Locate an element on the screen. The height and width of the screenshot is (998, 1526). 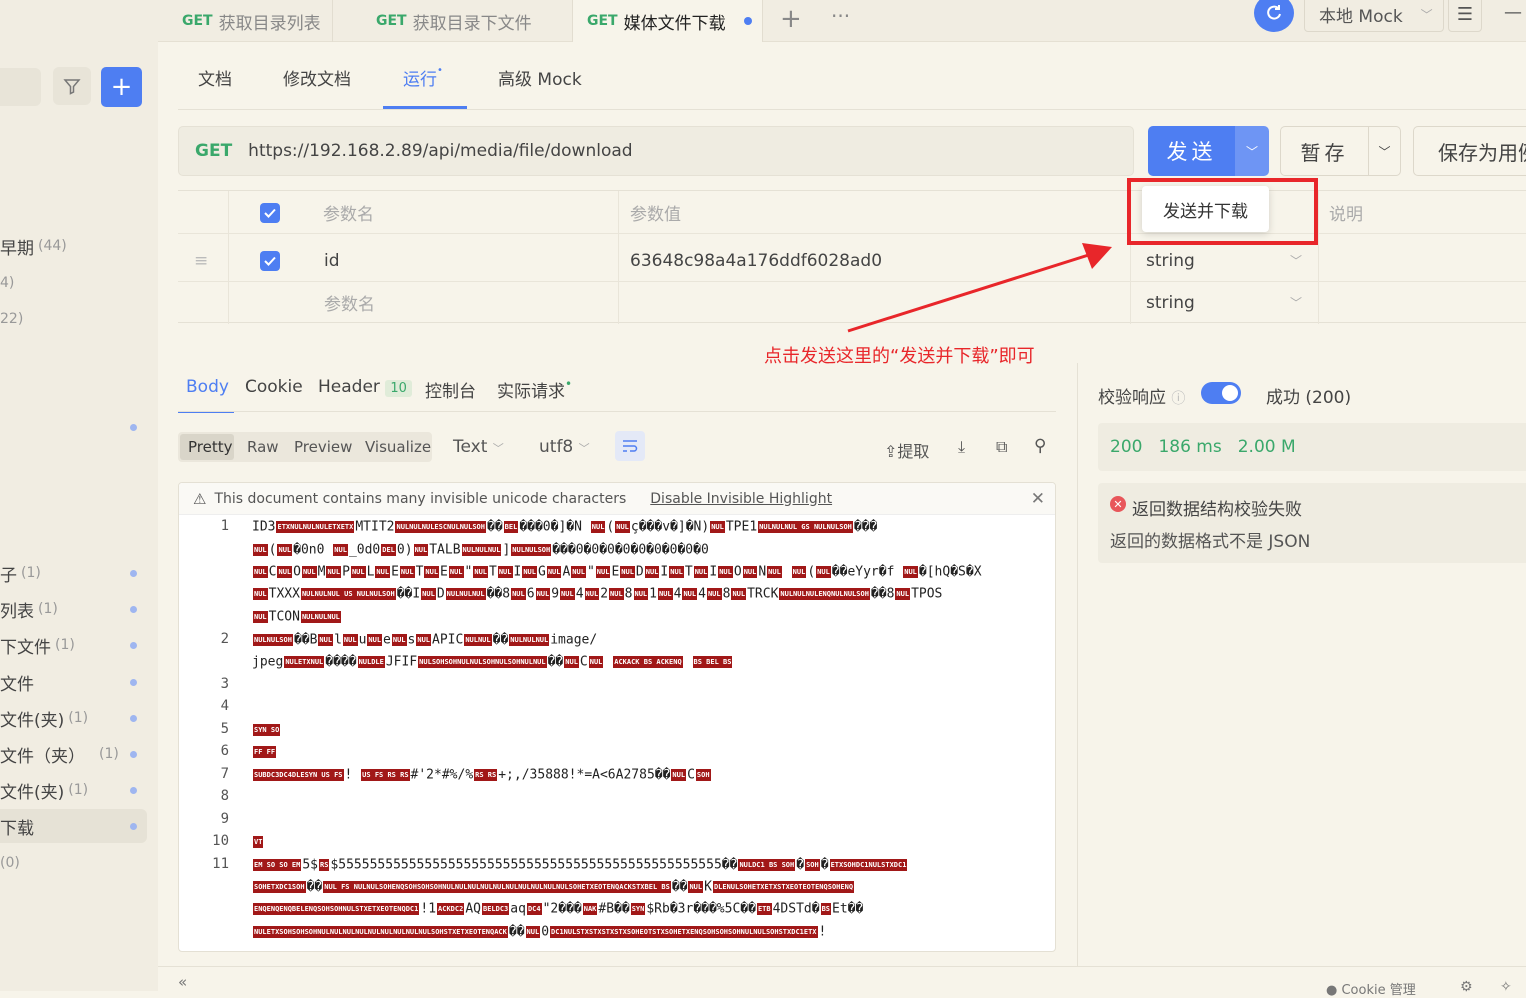
filter-icon is located at coordinates (72, 86).